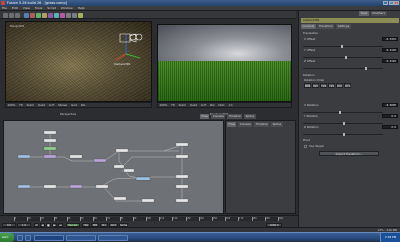 This screenshot has width=400, height=242. What do you see at coordinates (74, 15) in the screenshot?
I see `saver-tool-icon` at bounding box center [74, 15].